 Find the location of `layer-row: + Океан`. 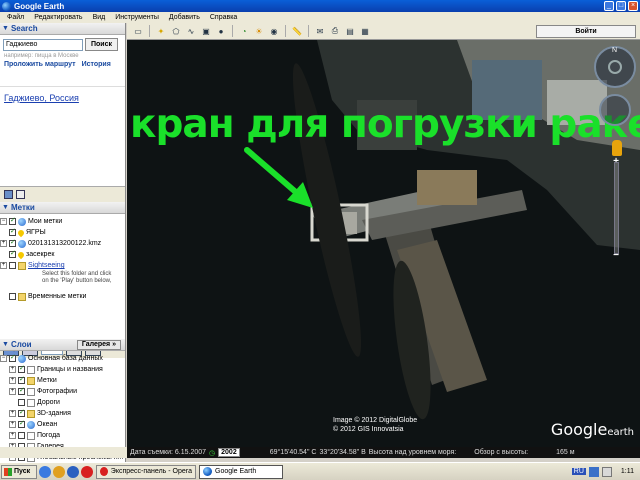

layer-row: + Океан is located at coordinates (62, 424).